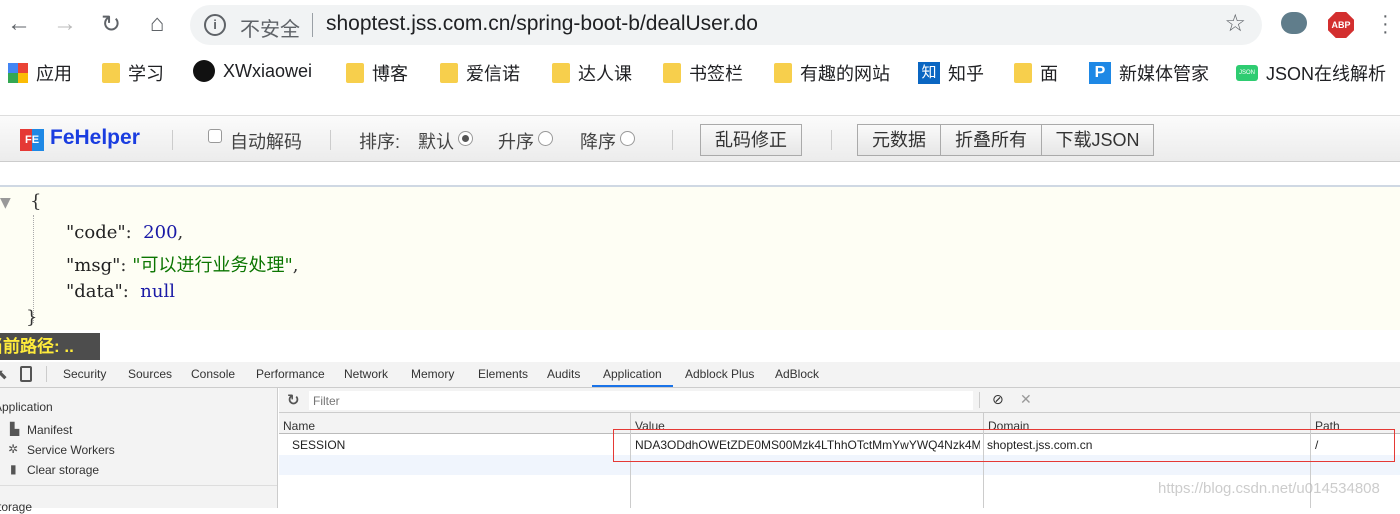 This screenshot has width=1400, height=514. Describe the element at coordinates (37, 346) in the screenshot. I see `current-path-text: 当前路径: ..` at that location.